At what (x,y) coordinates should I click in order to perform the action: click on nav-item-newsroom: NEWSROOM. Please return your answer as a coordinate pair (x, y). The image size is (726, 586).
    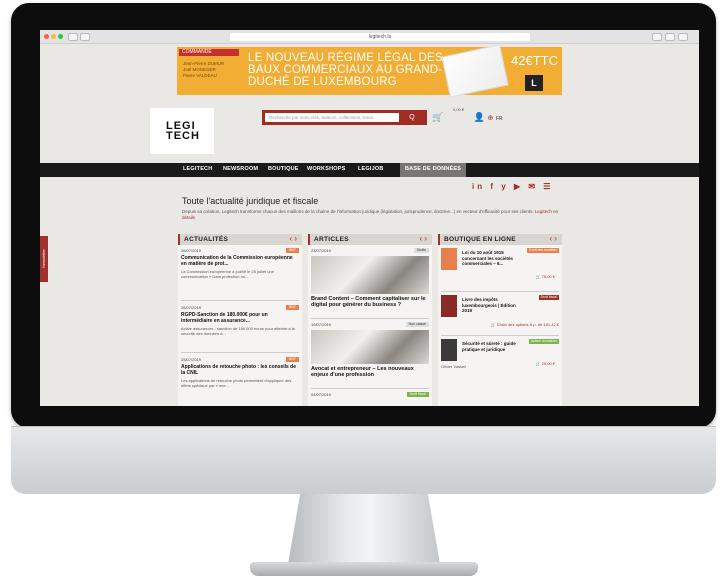
    Looking at the image, I should click on (240, 169).